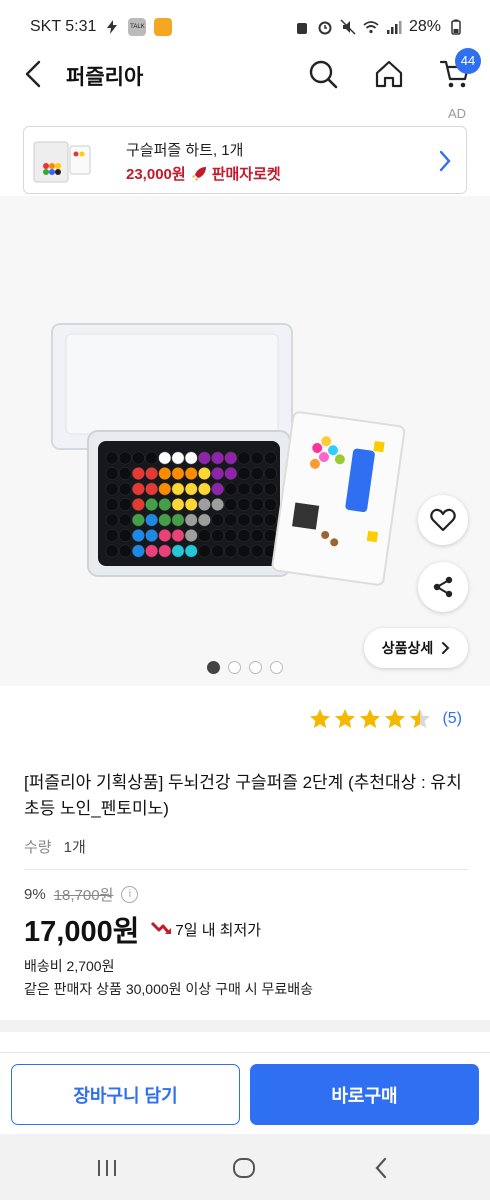 The width and height of the screenshot is (490, 1200). I want to click on carrier-time: SKT 5:31, so click(63, 26).